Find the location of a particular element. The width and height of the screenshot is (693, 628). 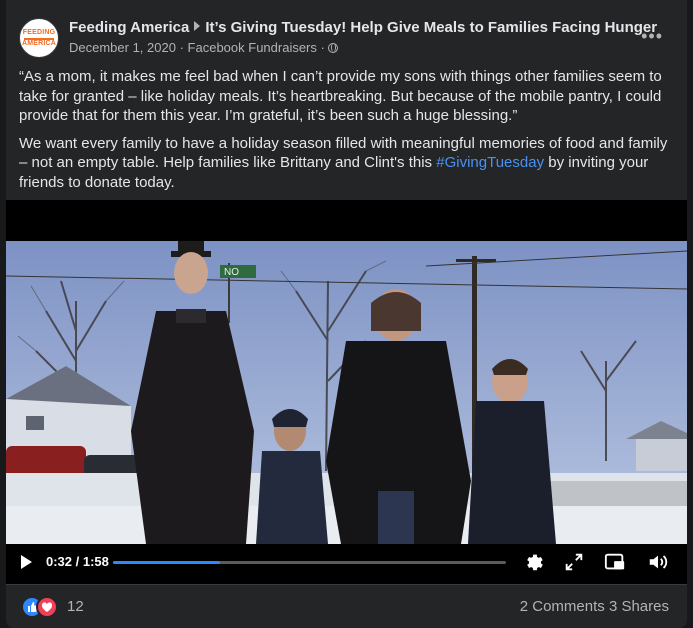

page-name-link: Feeding America is located at coordinates (129, 27).